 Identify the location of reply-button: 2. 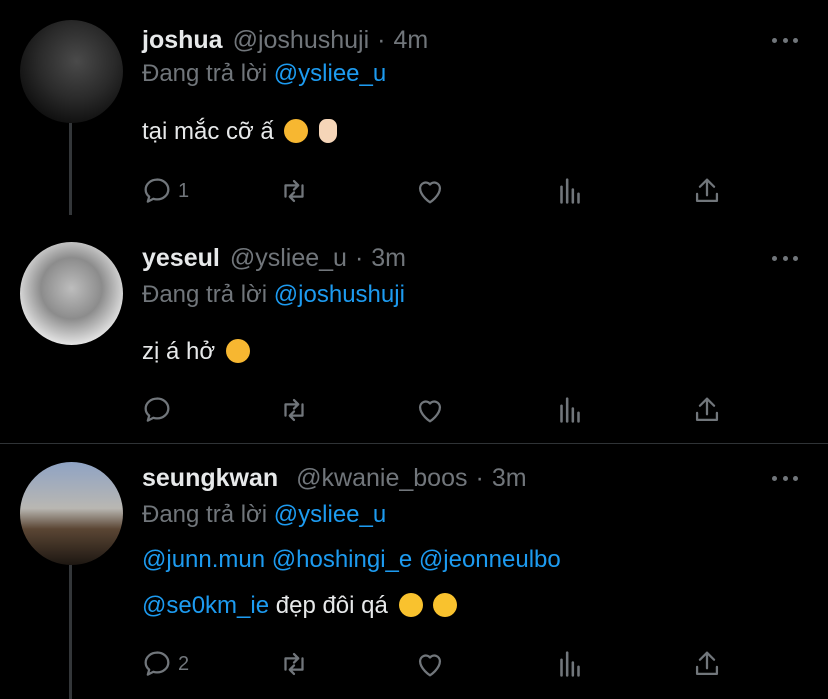
(164, 664).